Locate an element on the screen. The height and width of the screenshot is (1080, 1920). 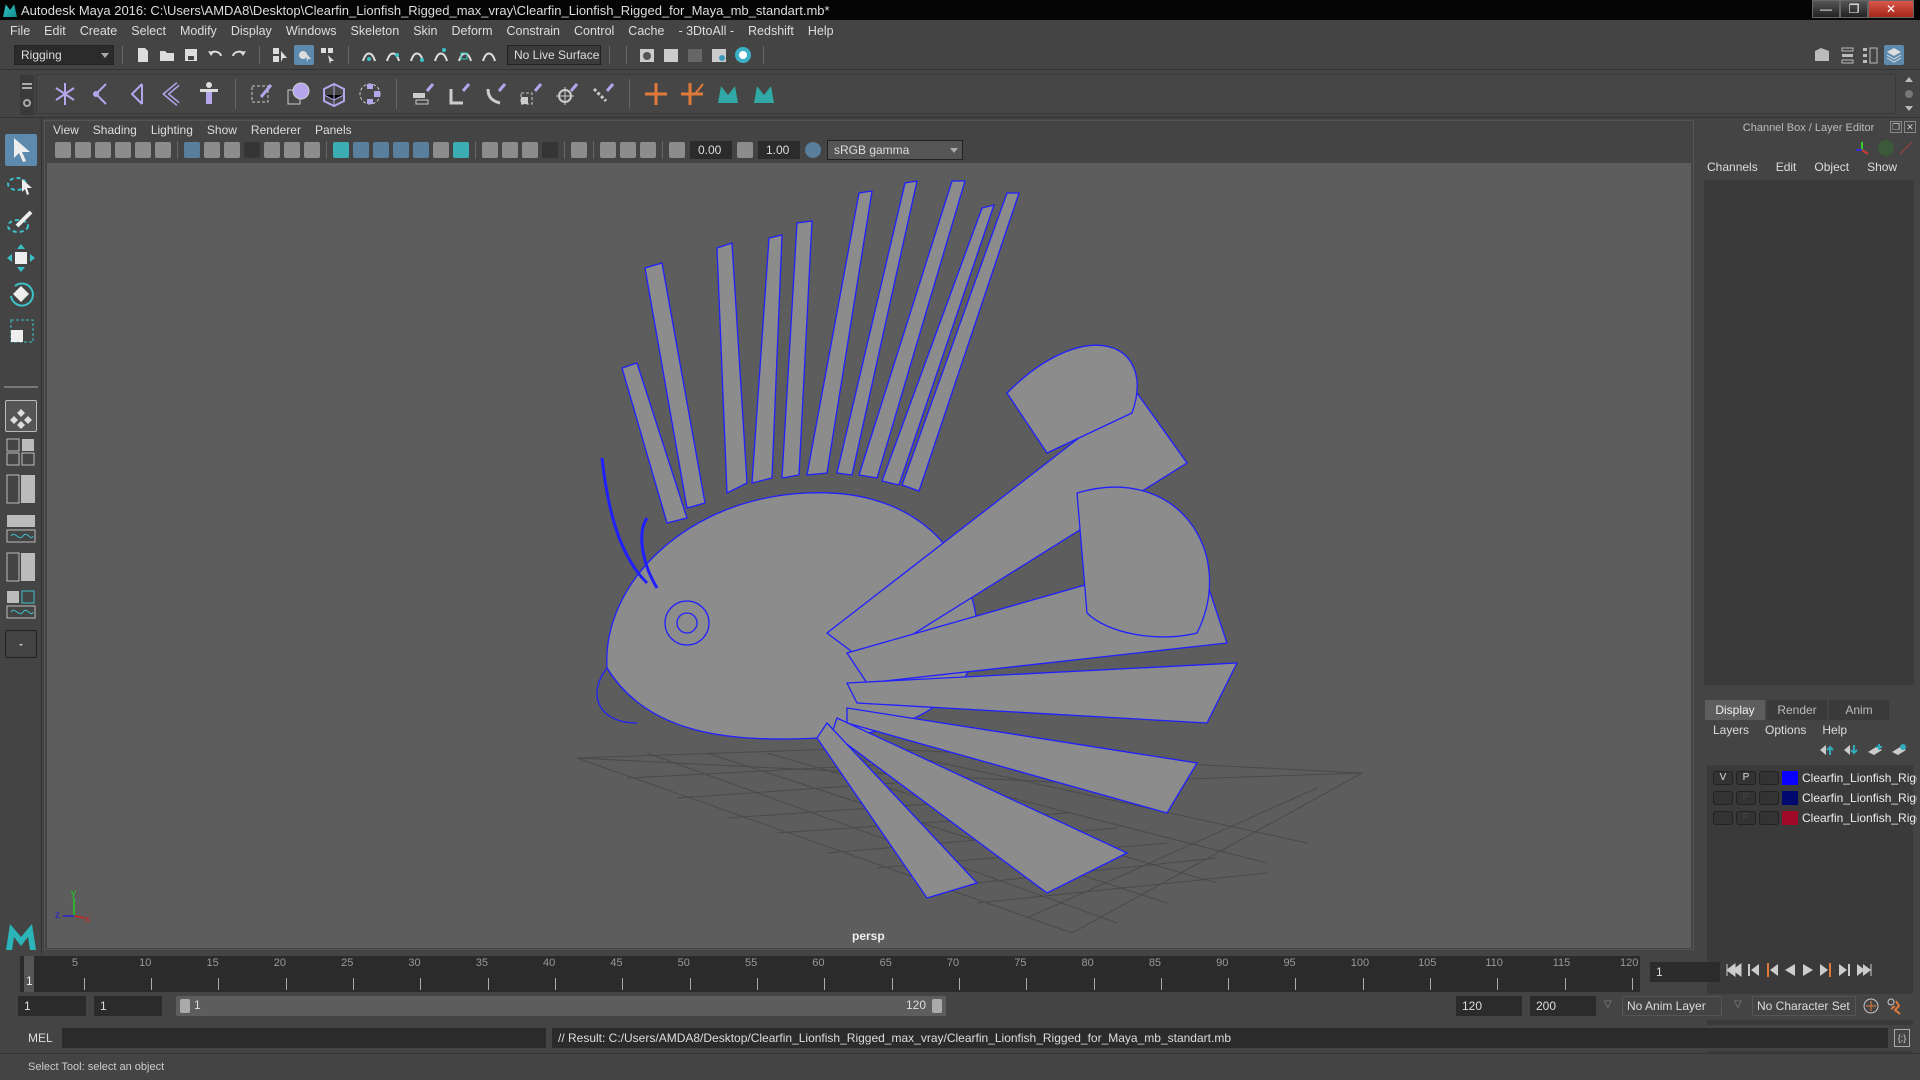
play-forwards-icon is located at coordinates (1808, 971).